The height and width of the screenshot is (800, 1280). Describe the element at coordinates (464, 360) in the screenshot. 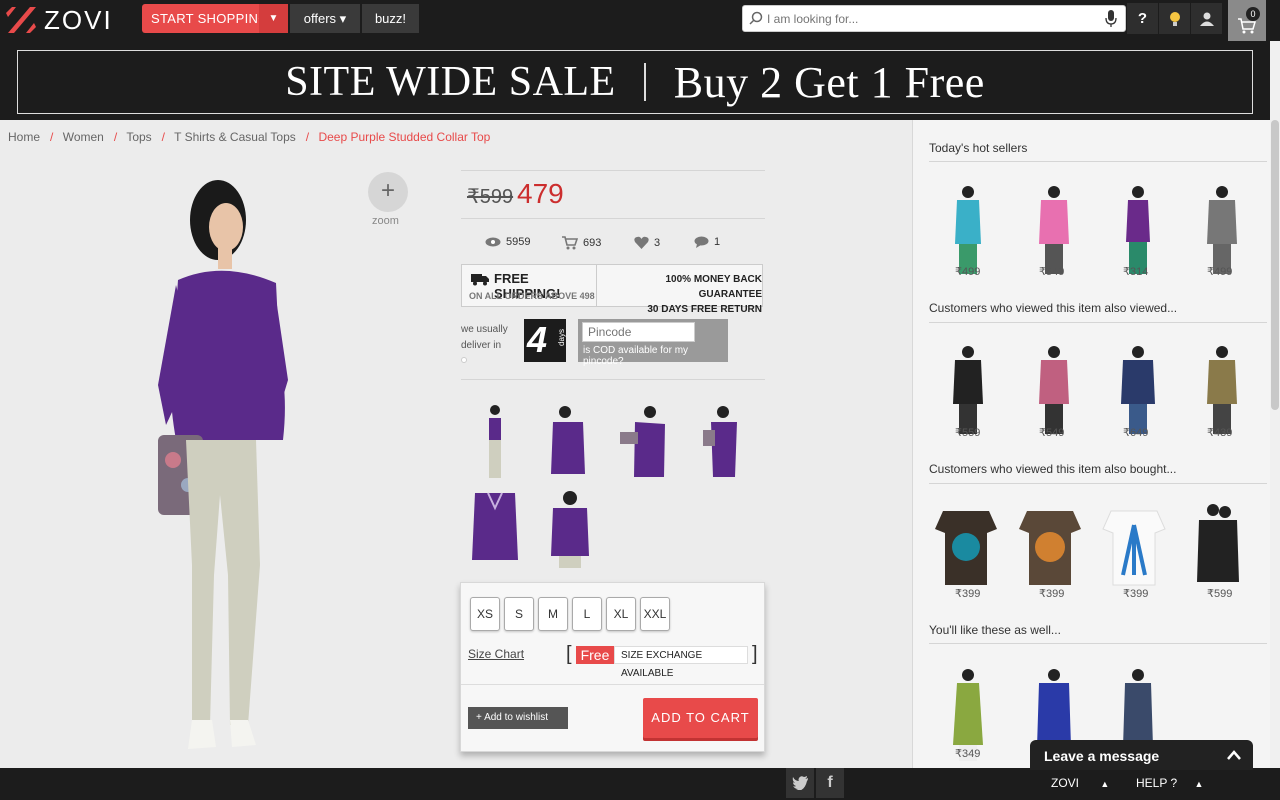

I see `carousel-dot` at that location.